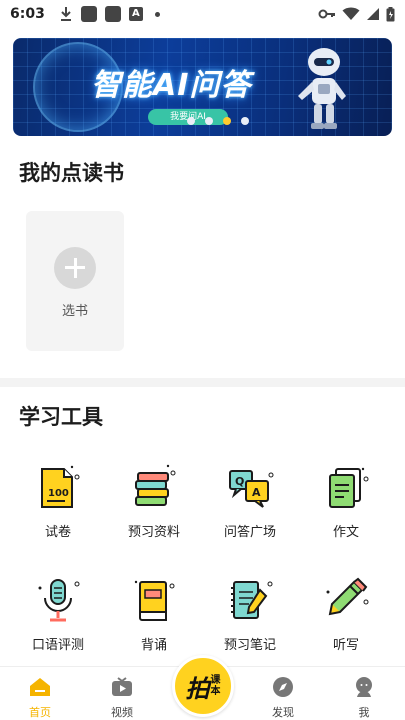 The width and height of the screenshot is (405, 720). Describe the element at coordinates (61, 417) in the screenshot. I see `study-tools-title: 学习工具` at that location.